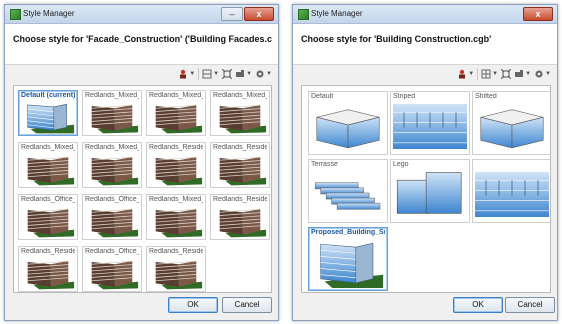 The width and height of the screenshot is (562, 324). I want to click on toolbar: ▼ ▼ ▼ ▼, so click(425, 74).